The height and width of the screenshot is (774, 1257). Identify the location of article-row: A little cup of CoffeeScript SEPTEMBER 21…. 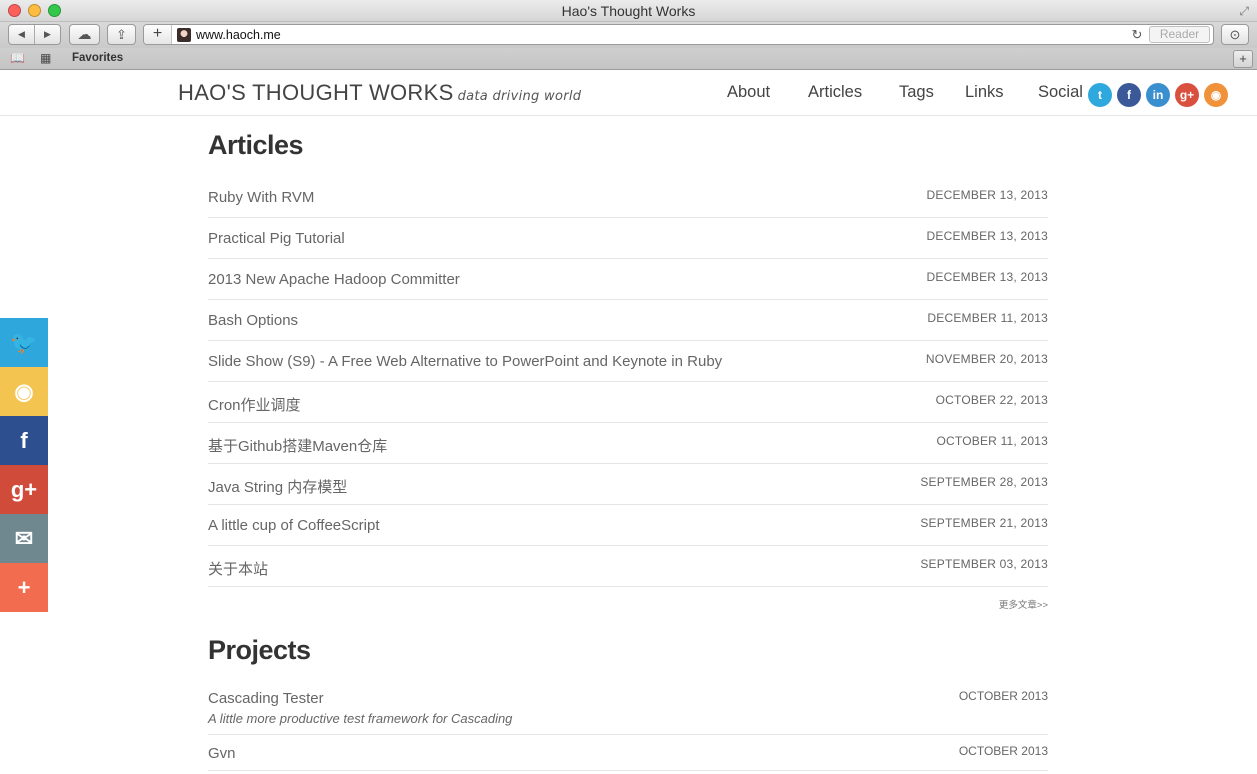
(628, 525).